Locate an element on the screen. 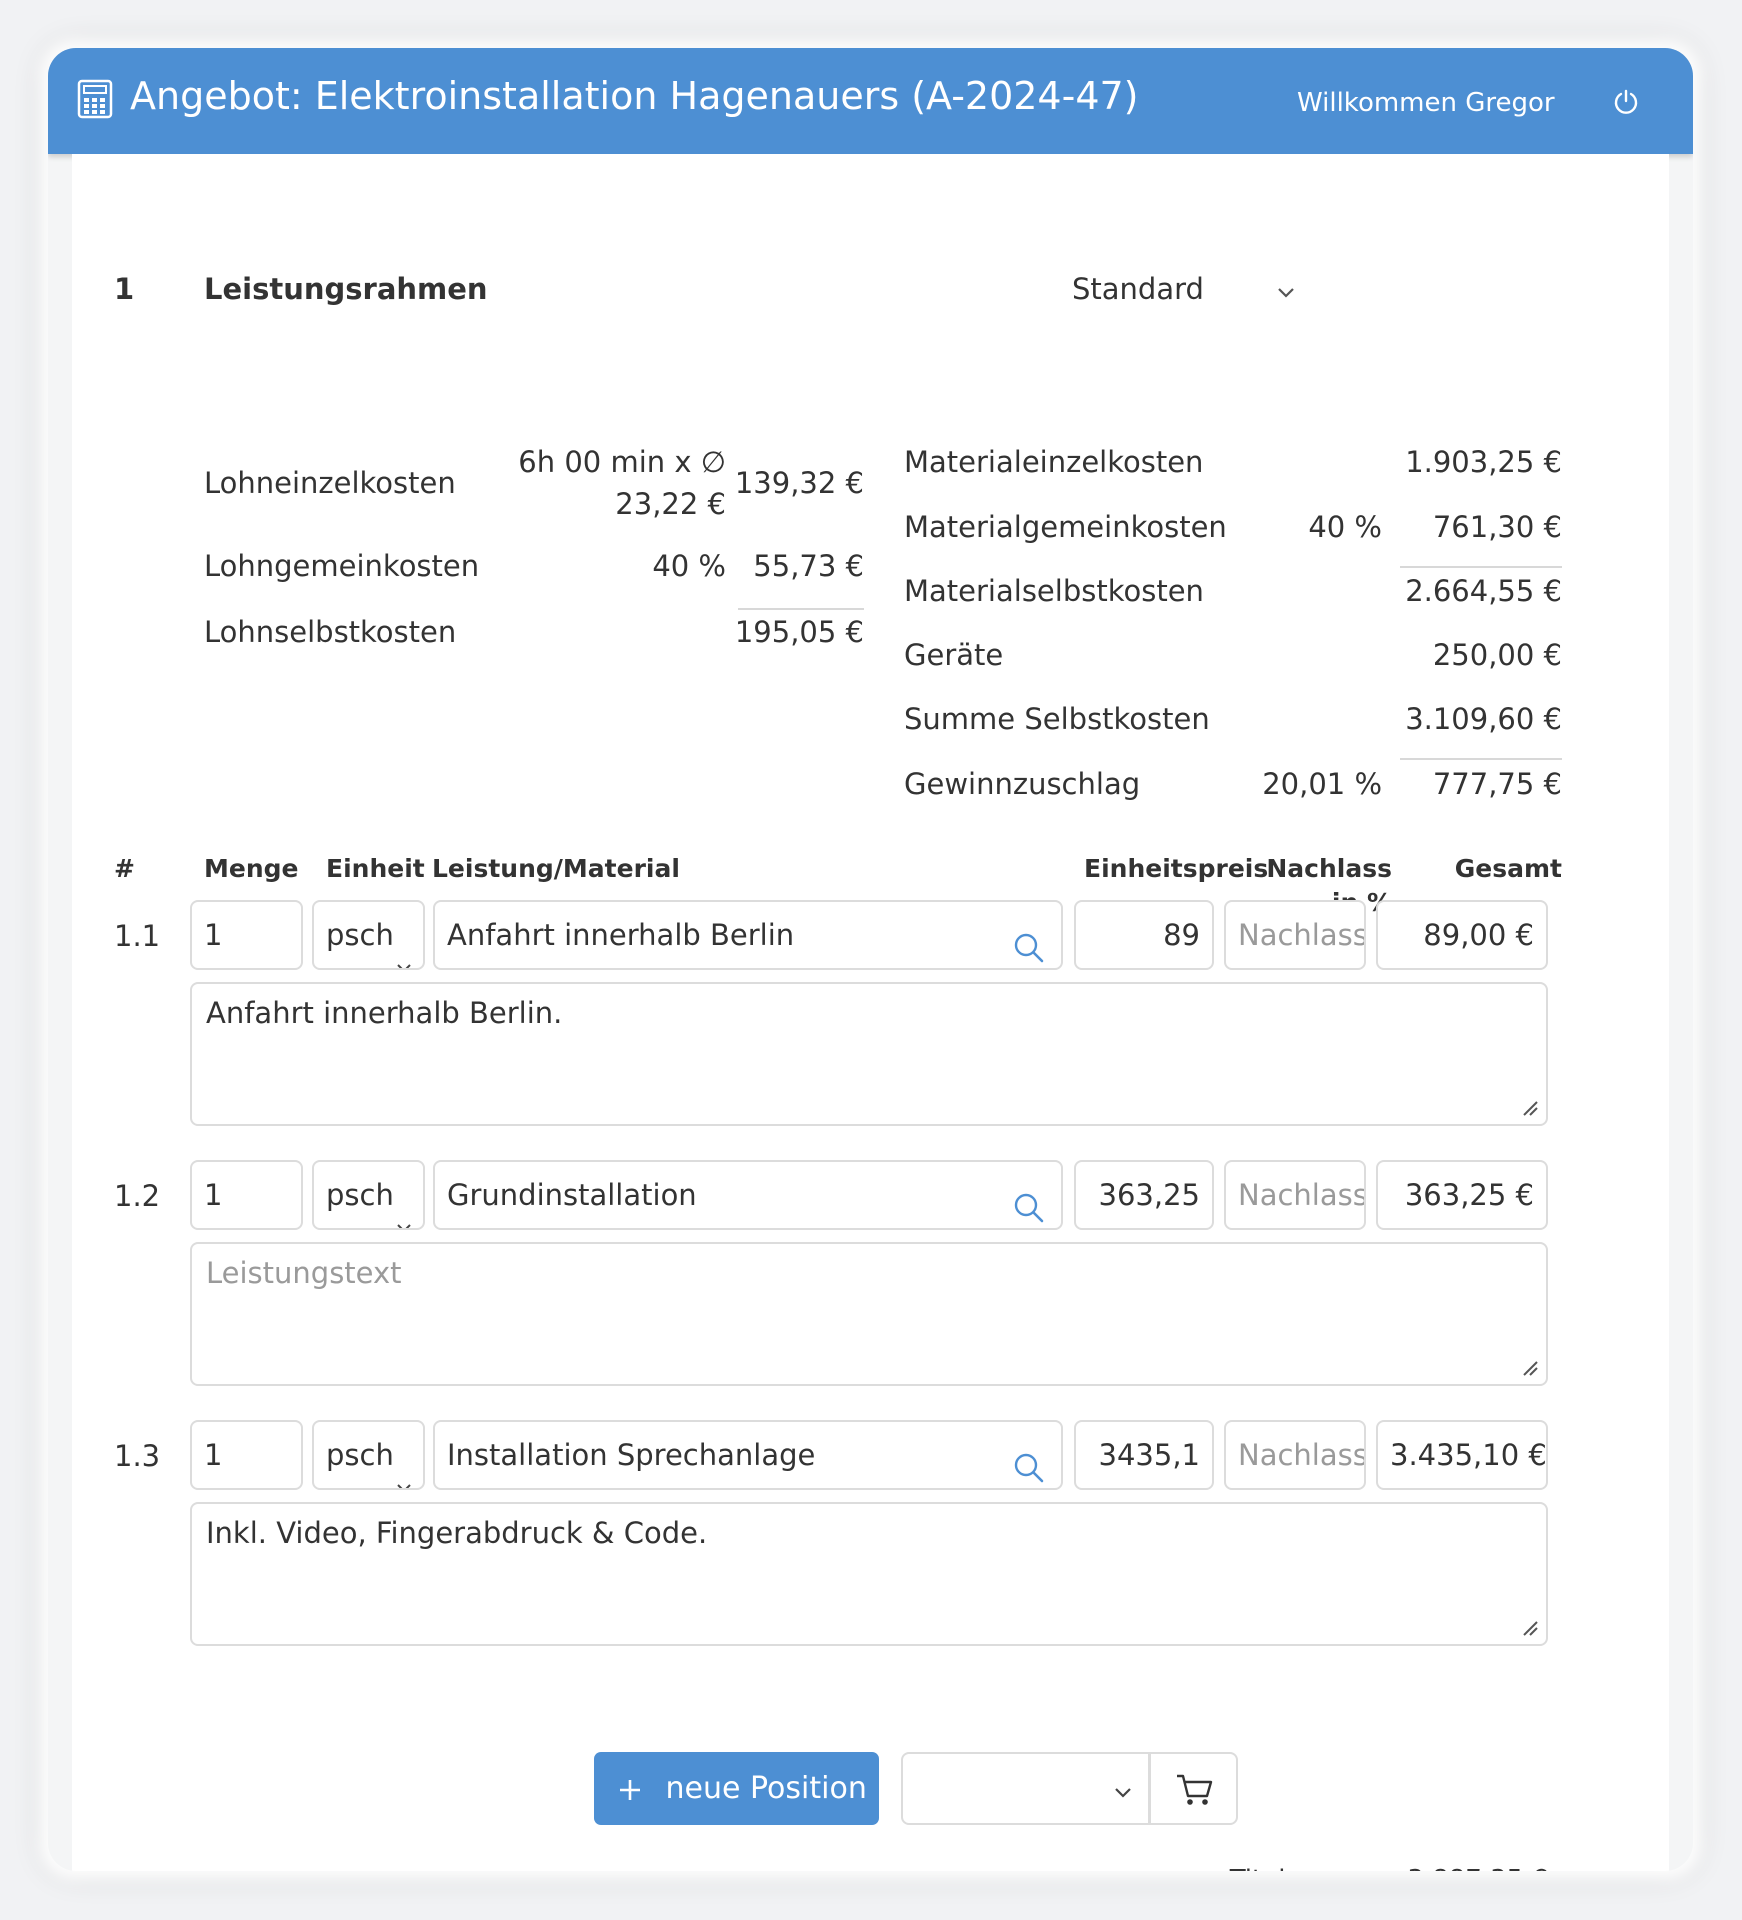 The width and height of the screenshot is (1742, 1920). item-search-input: Installation Sprechanlage is located at coordinates (748, 1455).